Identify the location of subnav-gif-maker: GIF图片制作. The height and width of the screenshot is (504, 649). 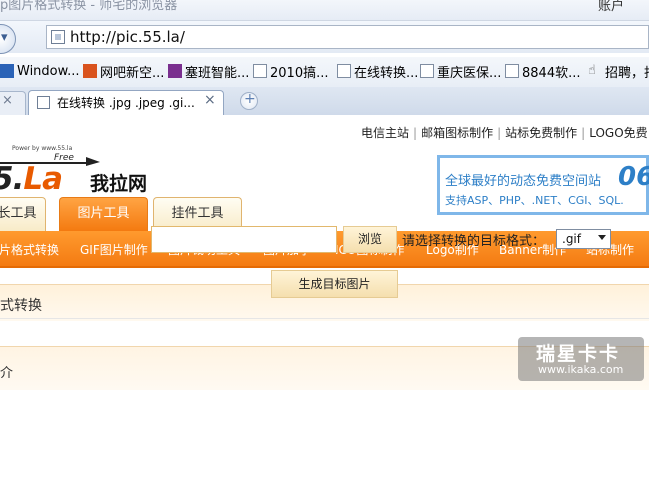
(114, 249).